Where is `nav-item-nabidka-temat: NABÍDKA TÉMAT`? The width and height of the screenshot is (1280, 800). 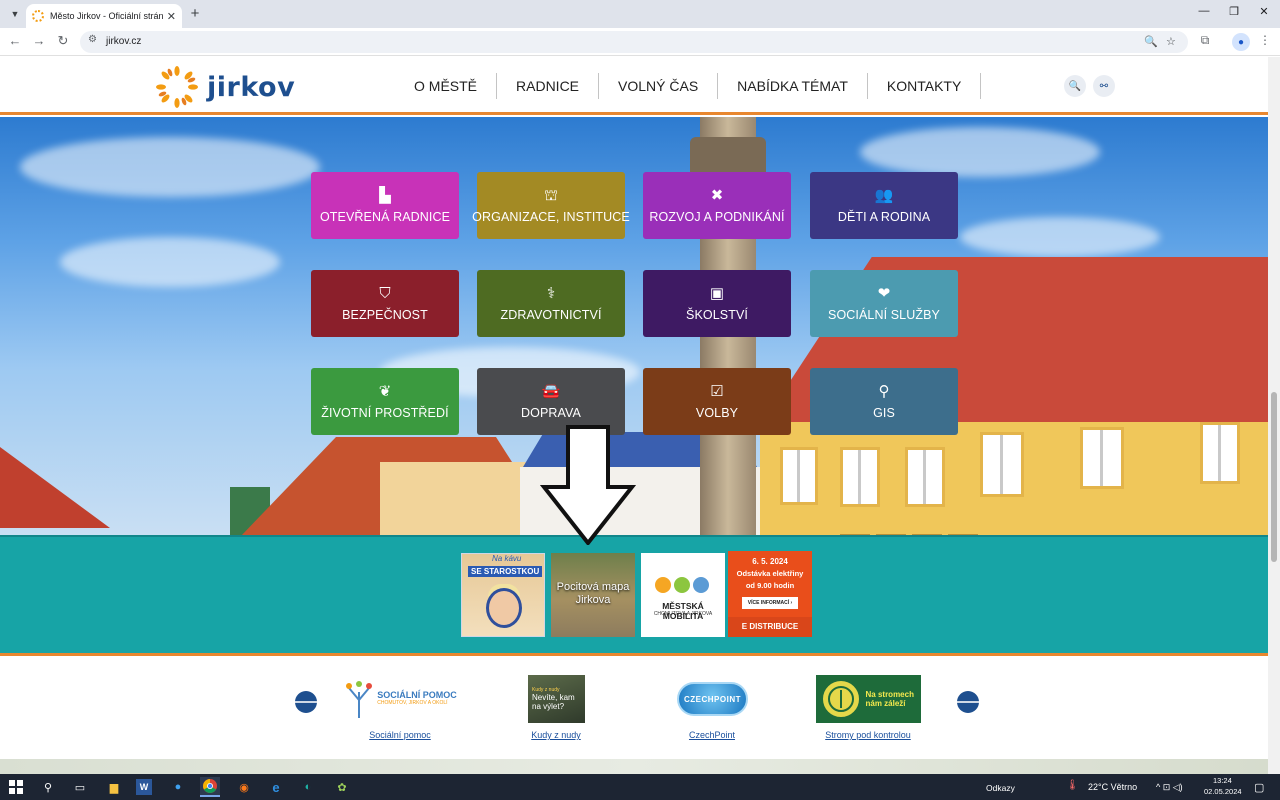
nav-item-nabidka-temat: NABÍDKA TÉMAT is located at coordinates (793, 86).